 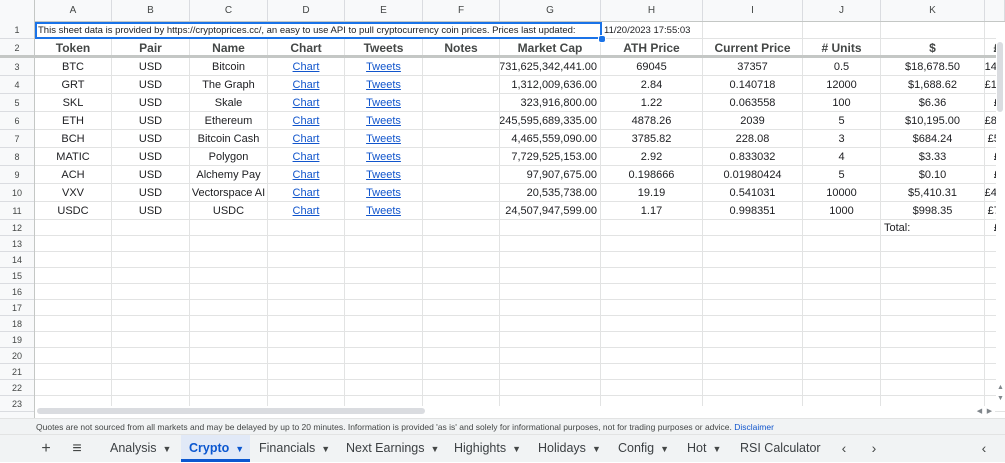 I want to click on scroll-up-arrow: ▲, so click(x=1000, y=387).